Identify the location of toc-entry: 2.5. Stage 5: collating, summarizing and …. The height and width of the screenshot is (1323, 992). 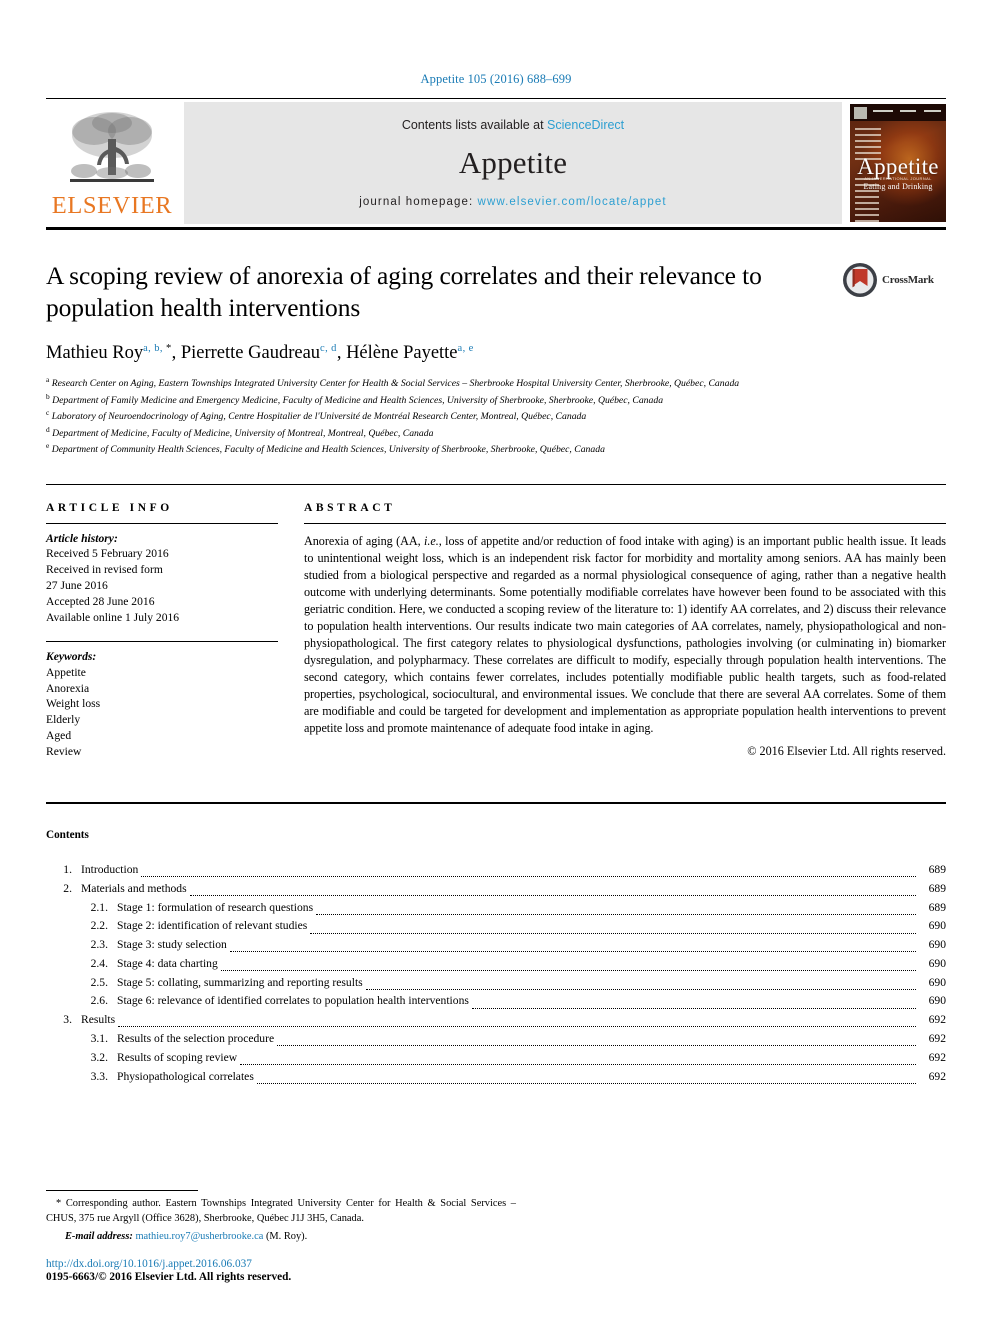
(496, 983).